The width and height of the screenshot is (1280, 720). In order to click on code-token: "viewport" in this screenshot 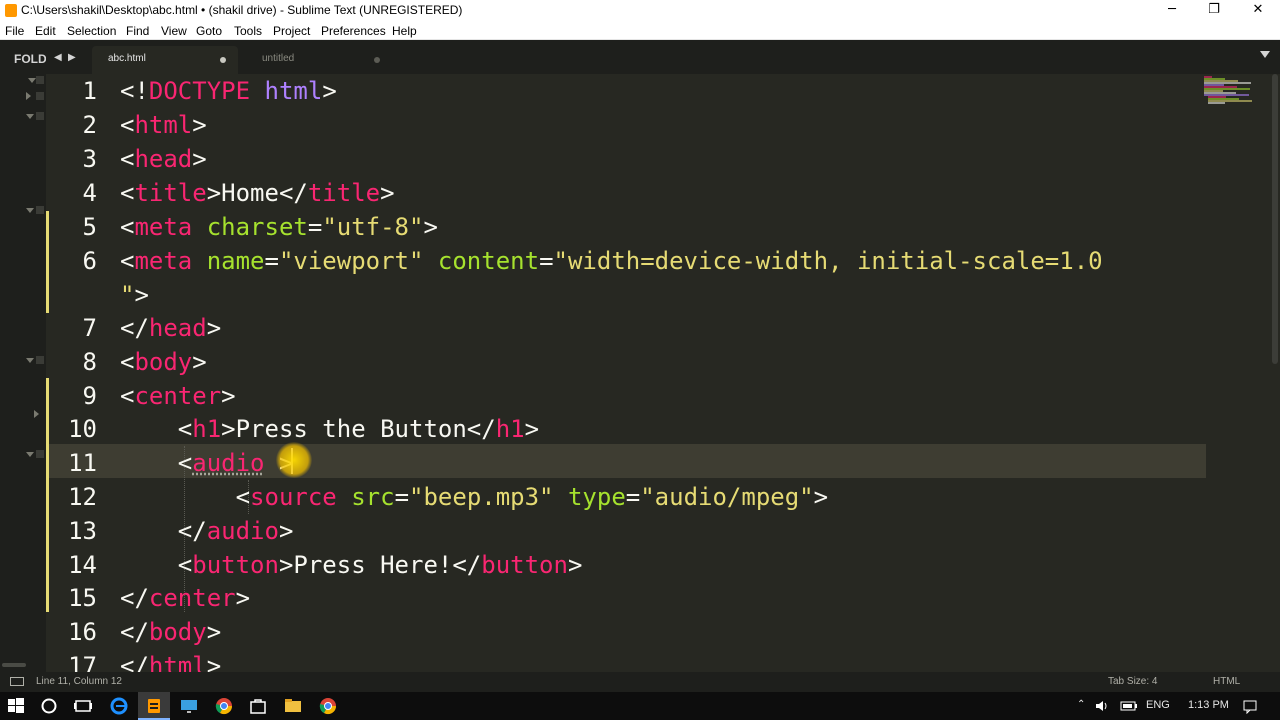, I will do `click(351, 261)`.